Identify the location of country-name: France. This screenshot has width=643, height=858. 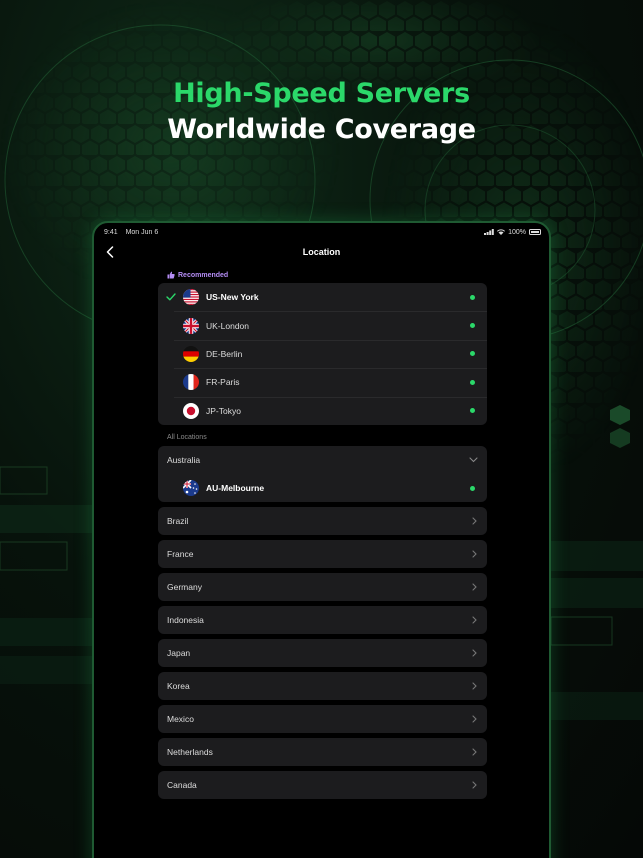
(180, 554).